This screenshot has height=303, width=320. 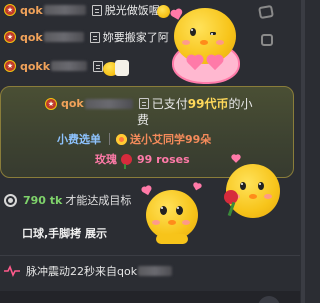 What do you see at coordinates (240, 104) in the screenshot?
I see `paid-suffix: 的小` at bounding box center [240, 104].